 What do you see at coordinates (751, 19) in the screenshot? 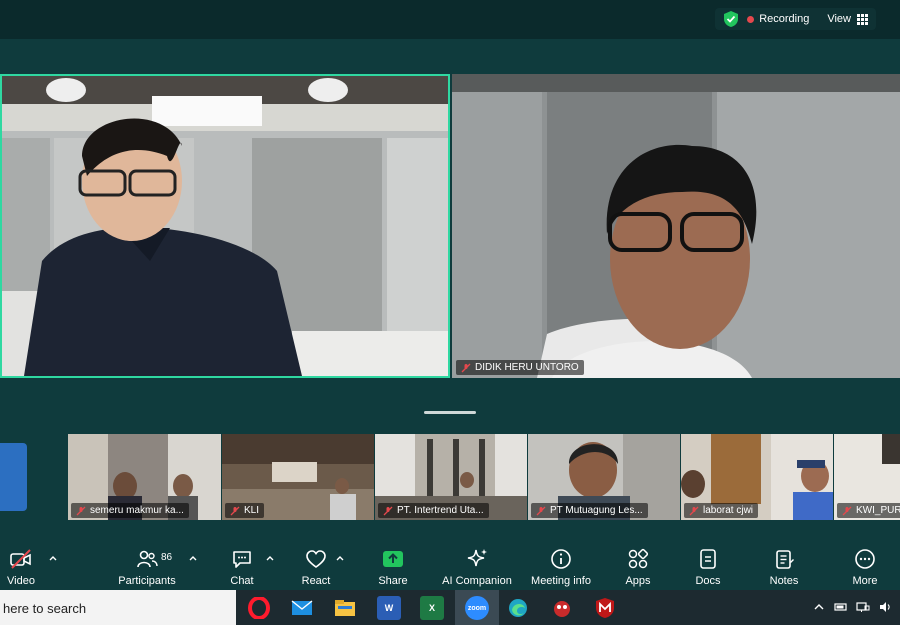
I see `record-dot-icon` at bounding box center [751, 19].